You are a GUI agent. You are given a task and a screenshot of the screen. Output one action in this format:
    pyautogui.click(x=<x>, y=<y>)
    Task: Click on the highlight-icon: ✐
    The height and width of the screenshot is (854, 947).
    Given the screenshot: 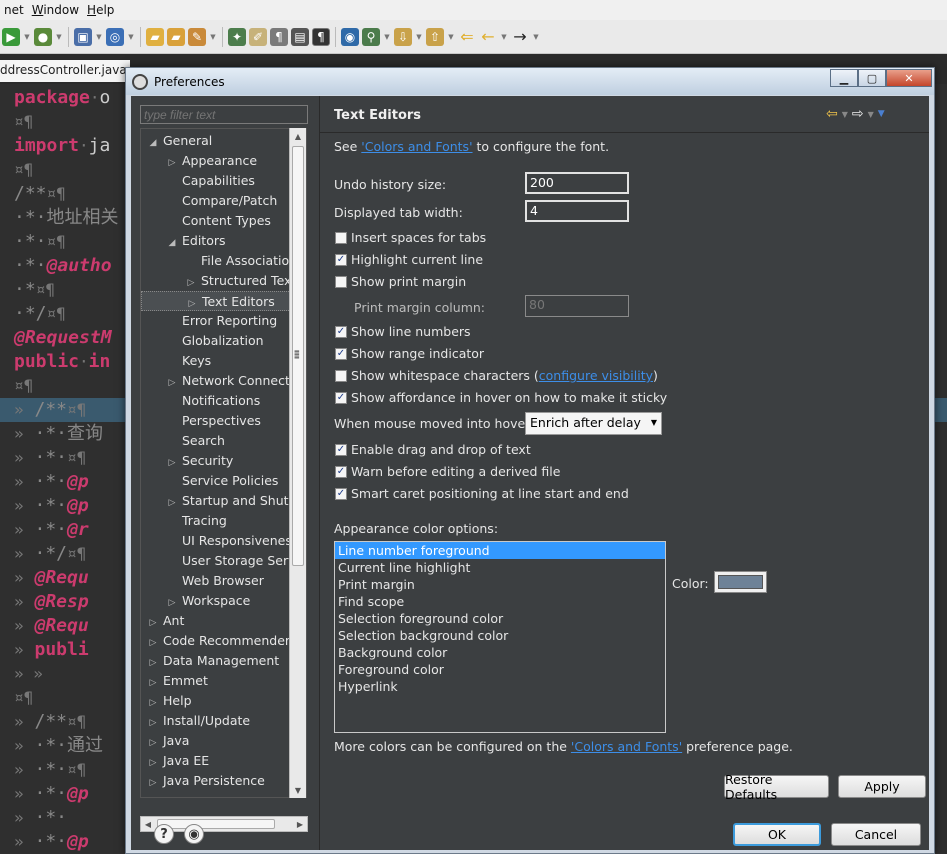 What is the action you would take?
    pyautogui.click(x=258, y=36)
    